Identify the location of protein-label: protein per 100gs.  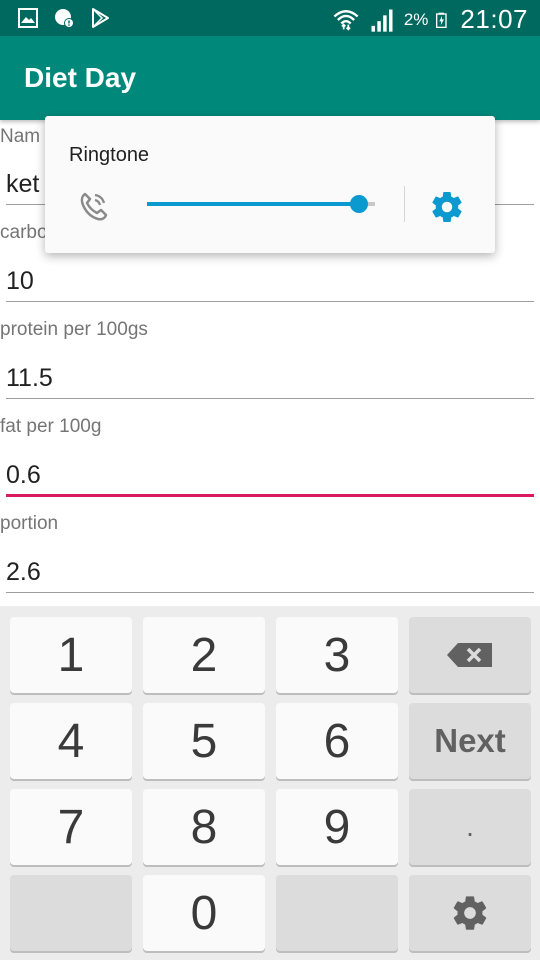
(74, 329).